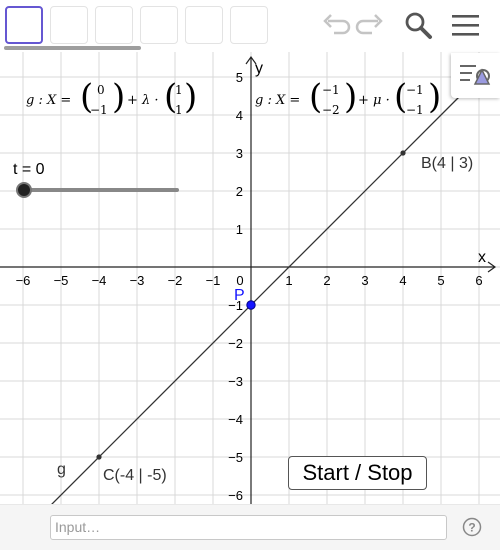 The width and height of the screenshot is (500, 550). What do you see at coordinates (99, 457) in the screenshot?
I see `point-C` at bounding box center [99, 457].